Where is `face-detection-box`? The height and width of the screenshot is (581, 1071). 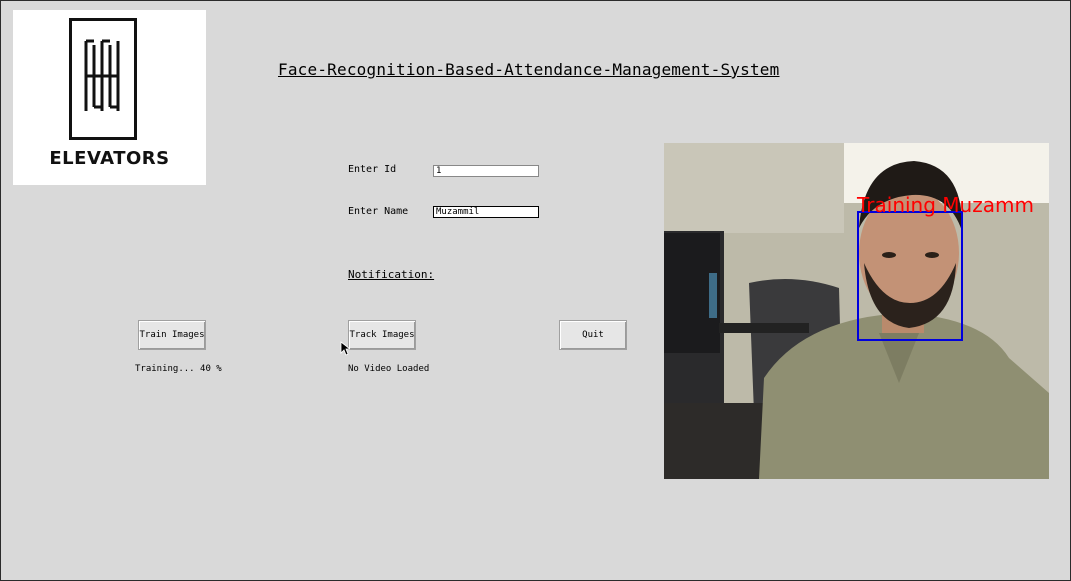 face-detection-box is located at coordinates (910, 276).